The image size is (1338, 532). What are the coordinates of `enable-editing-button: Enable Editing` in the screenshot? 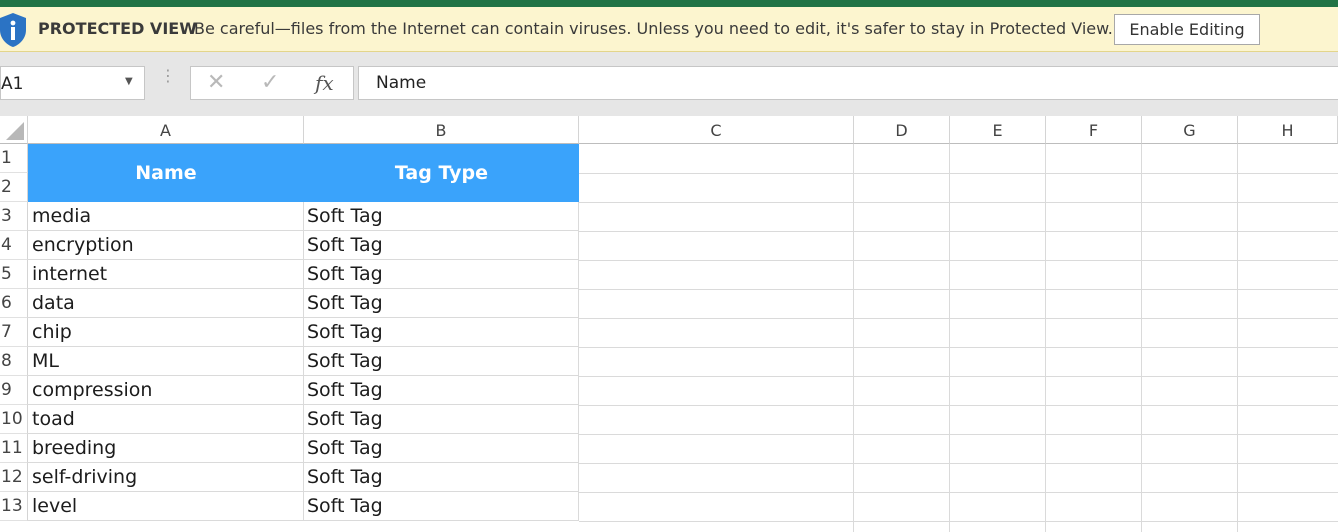 It's located at (1187, 29).